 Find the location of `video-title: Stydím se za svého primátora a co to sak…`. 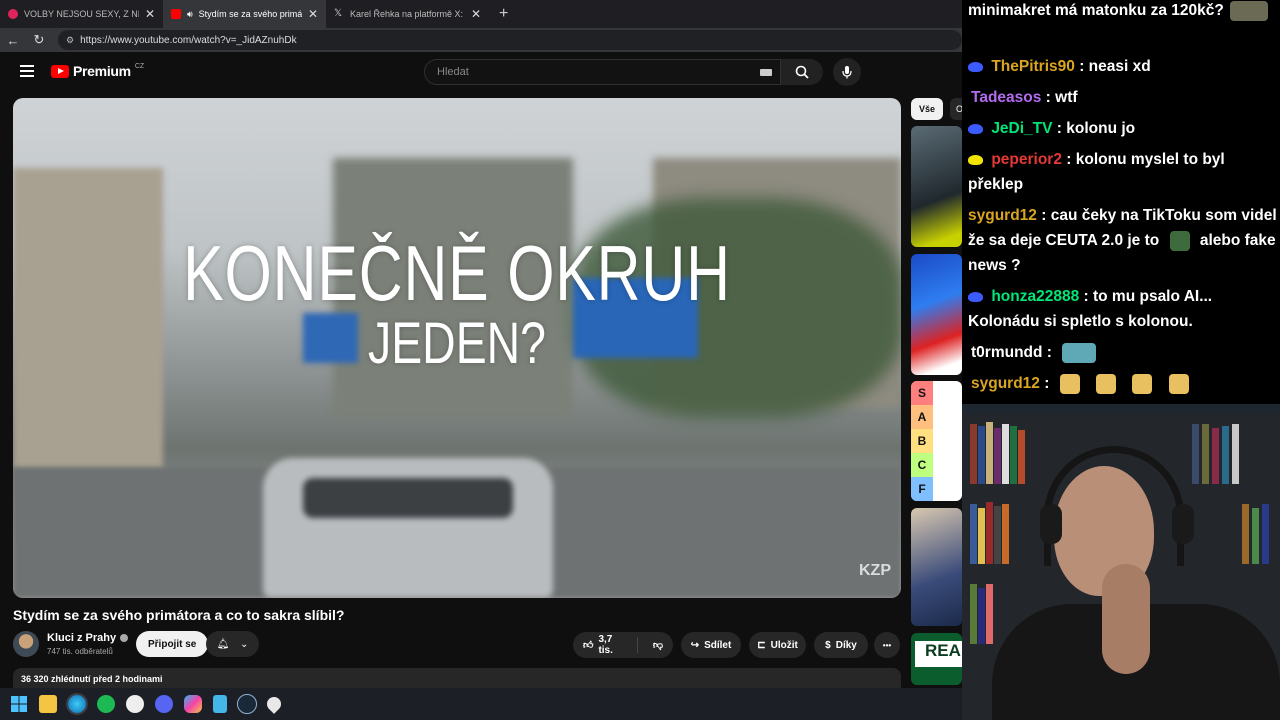

video-title: Stydím se za svého primátora a co to sak… is located at coordinates (179, 615).